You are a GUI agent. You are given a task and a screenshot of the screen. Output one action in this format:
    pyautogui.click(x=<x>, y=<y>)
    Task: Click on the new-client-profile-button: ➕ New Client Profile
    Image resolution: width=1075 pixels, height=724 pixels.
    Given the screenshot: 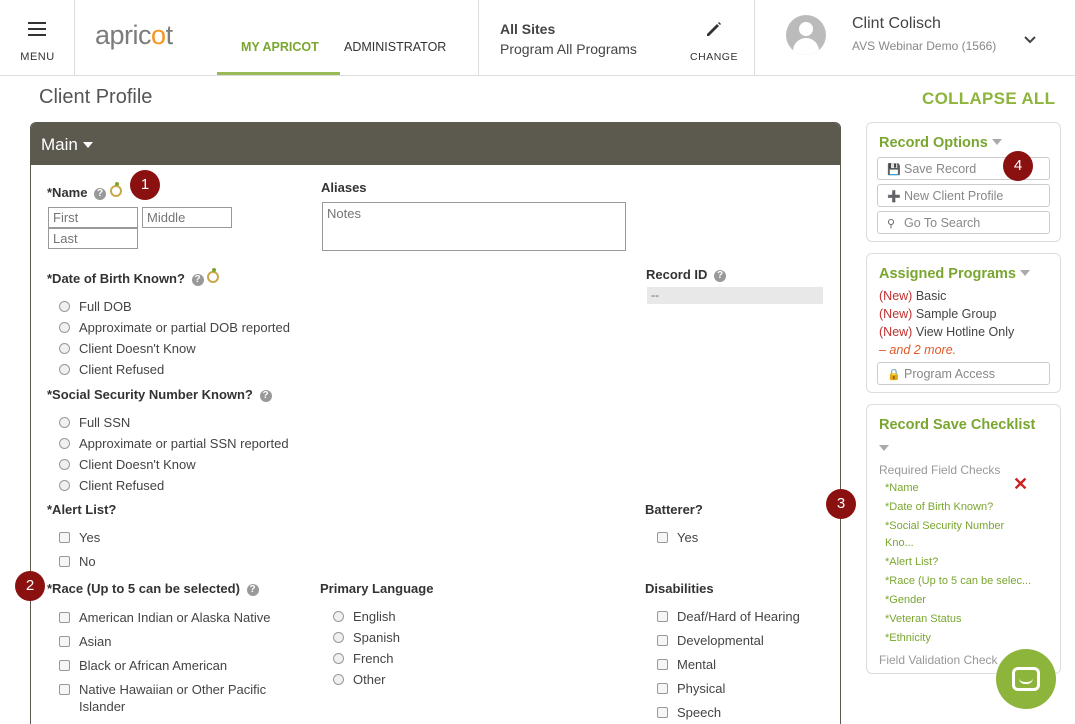 What is the action you would take?
    pyautogui.click(x=963, y=195)
    